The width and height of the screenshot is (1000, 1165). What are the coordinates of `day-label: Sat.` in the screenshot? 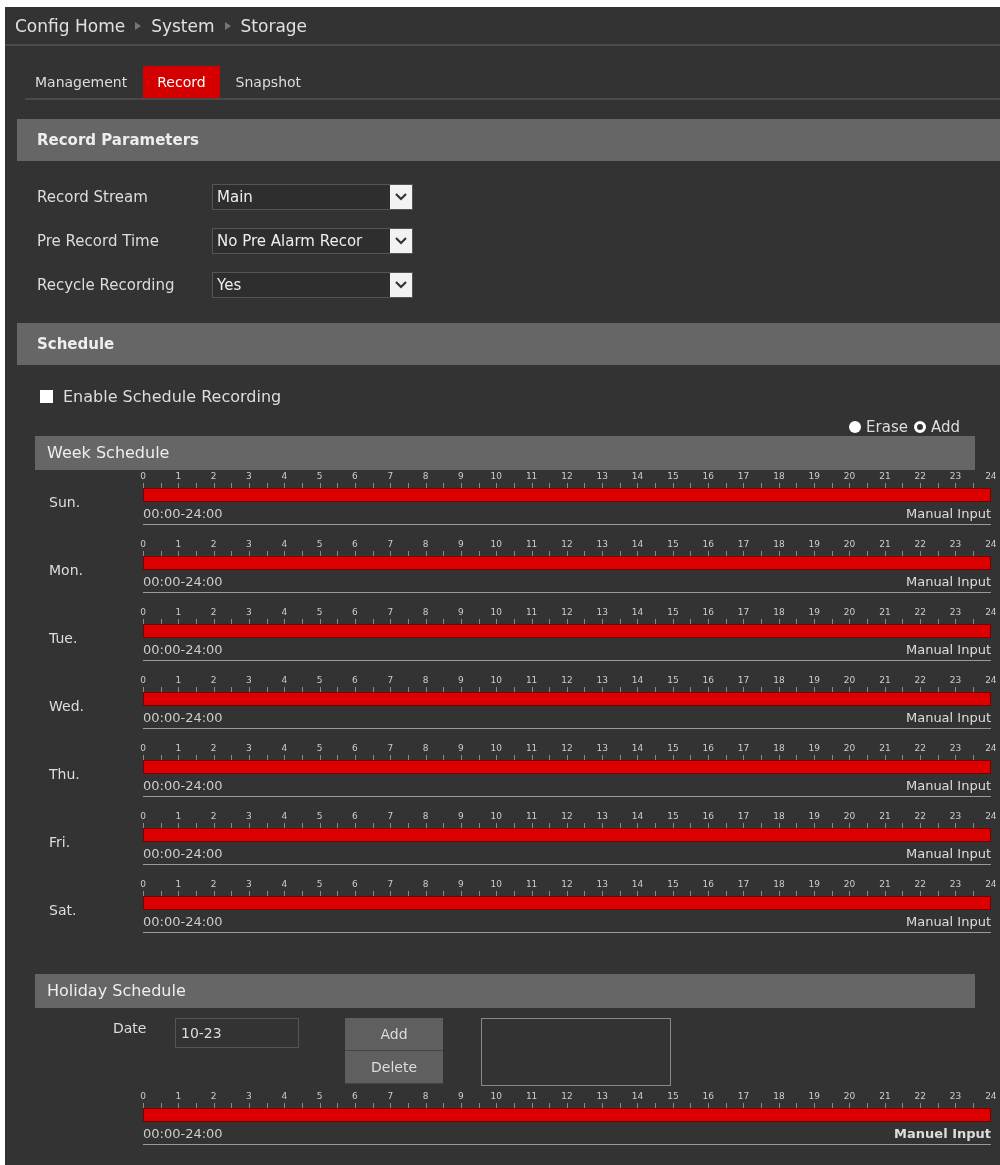 It's located at (63, 910).